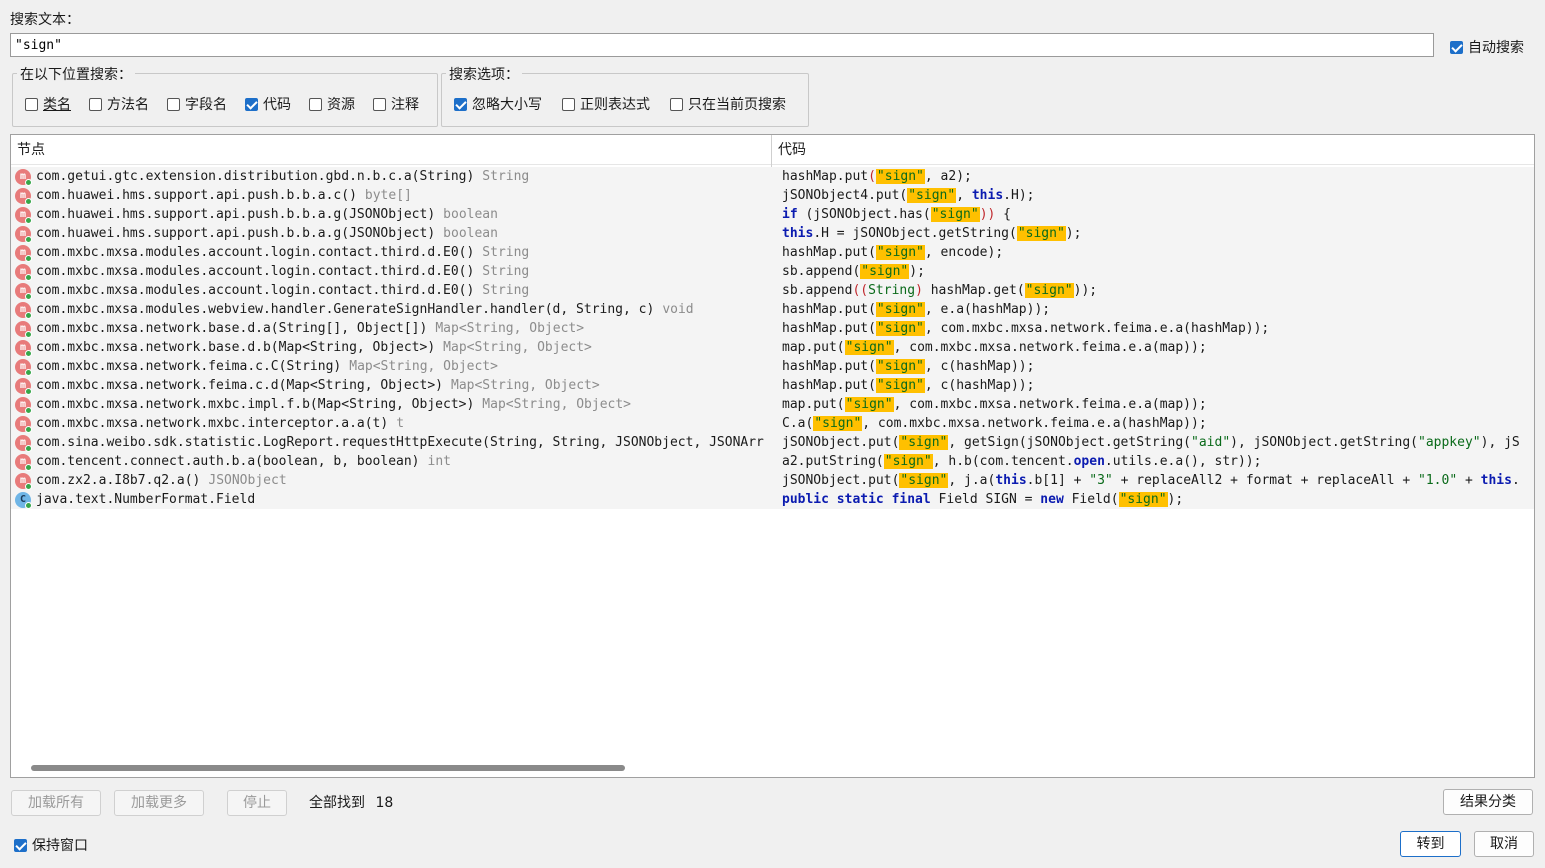  What do you see at coordinates (737, 105) in the screenshot?
I see `option-label: 只在当前页搜索` at bounding box center [737, 105].